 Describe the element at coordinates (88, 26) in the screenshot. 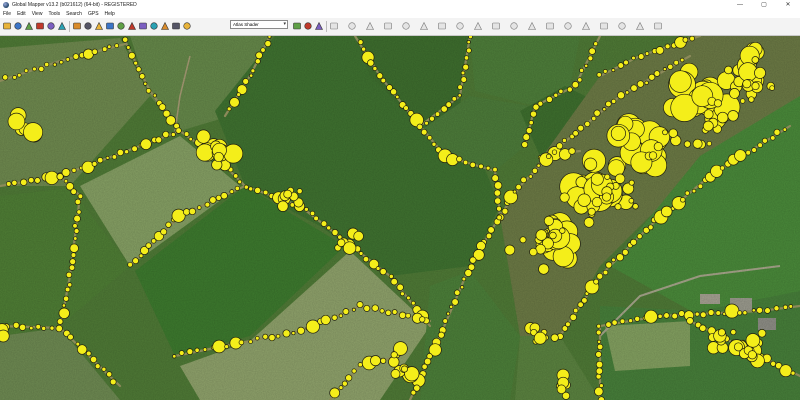

I see `zoom-out-icon` at that location.